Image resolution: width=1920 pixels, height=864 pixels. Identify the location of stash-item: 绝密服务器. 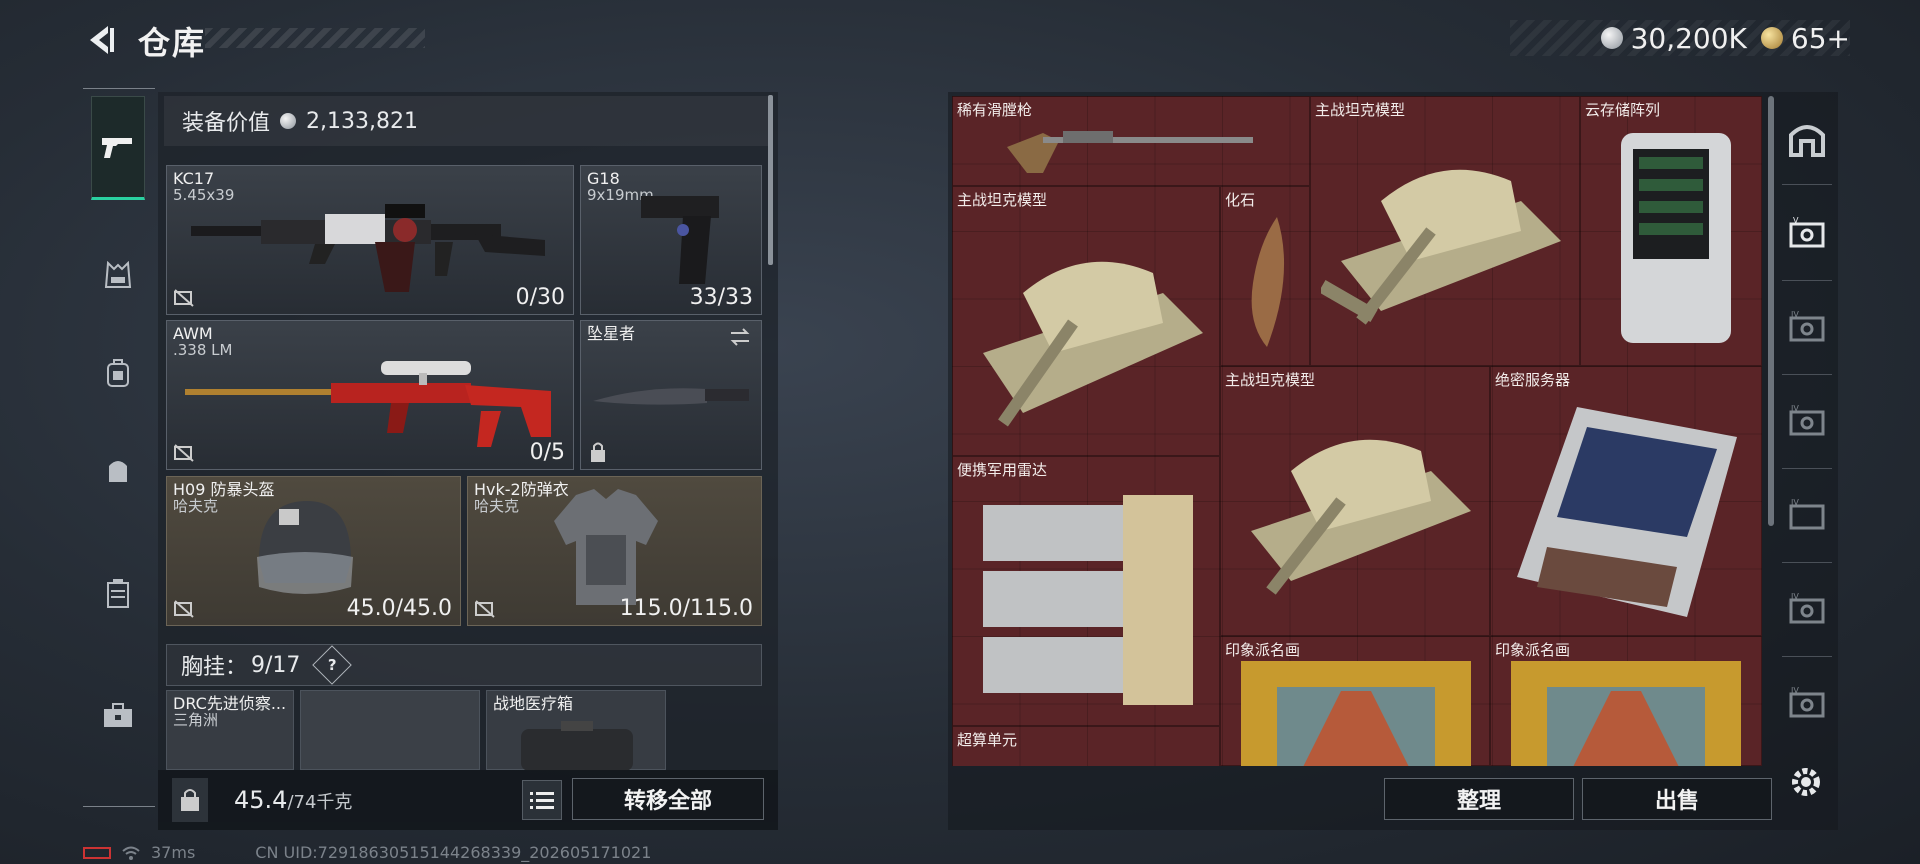
(1626, 501).